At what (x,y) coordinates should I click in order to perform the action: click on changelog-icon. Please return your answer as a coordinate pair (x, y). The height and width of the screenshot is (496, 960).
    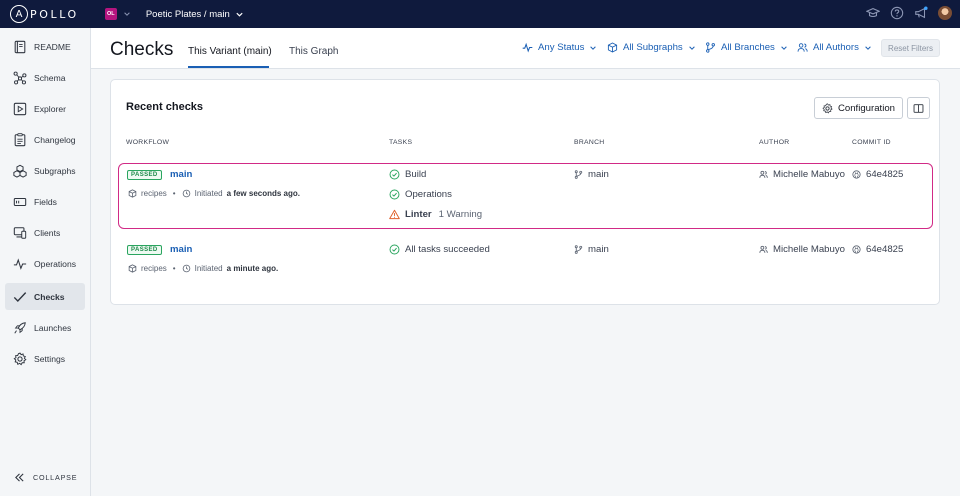
    Looking at the image, I should click on (20, 139).